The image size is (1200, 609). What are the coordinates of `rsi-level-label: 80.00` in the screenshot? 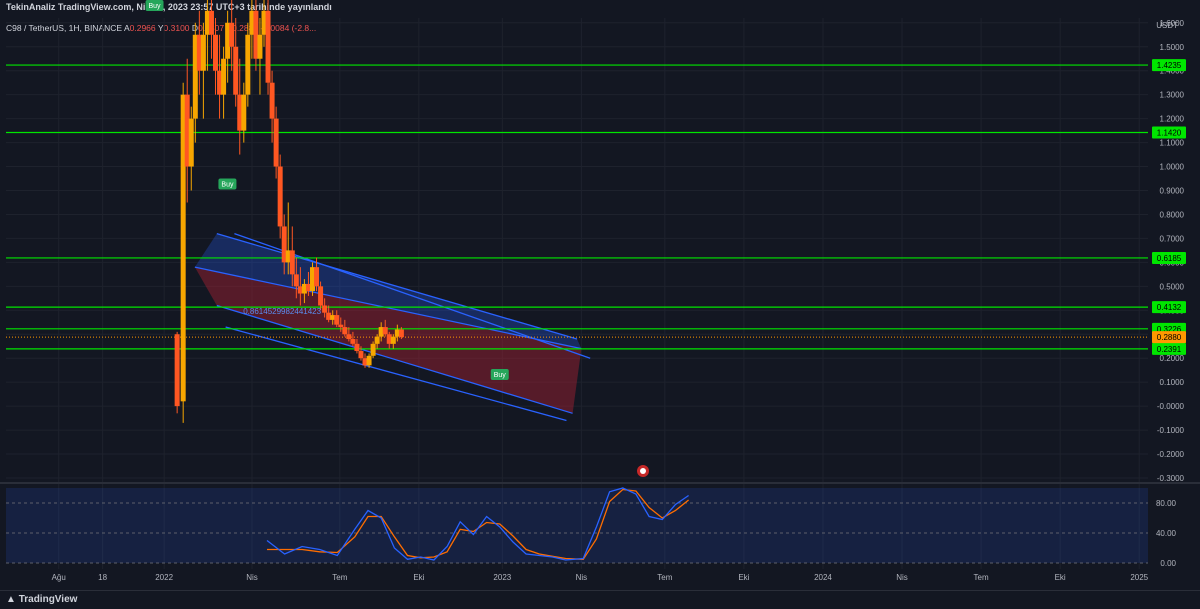 It's located at (1166, 503).